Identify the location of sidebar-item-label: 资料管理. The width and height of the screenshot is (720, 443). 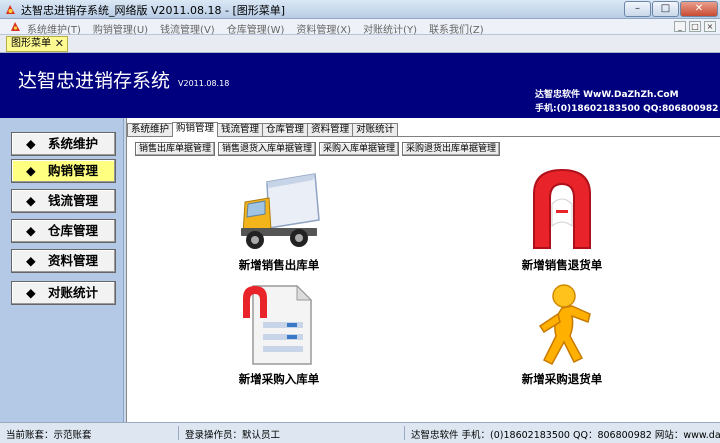
(73, 260).